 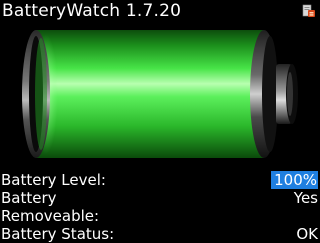 What do you see at coordinates (53, 180) in the screenshot?
I see `battery-level-label: Battery Level:` at bounding box center [53, 180].